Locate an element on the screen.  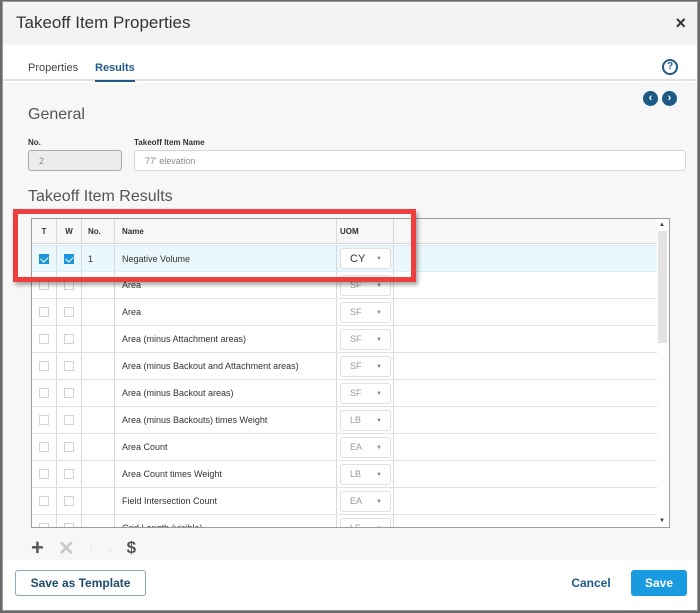
column-header-t: T is located at coordinates (44, 231).